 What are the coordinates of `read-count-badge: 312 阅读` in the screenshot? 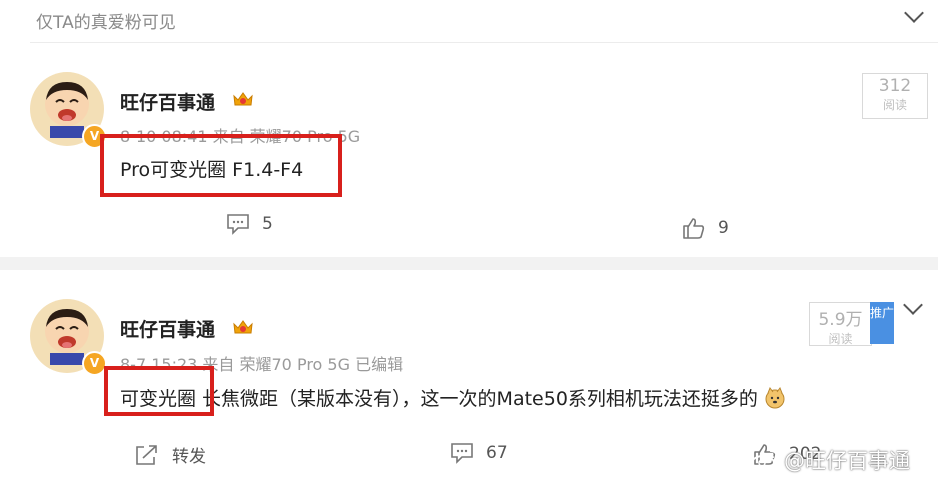 It's located at (895, 96).